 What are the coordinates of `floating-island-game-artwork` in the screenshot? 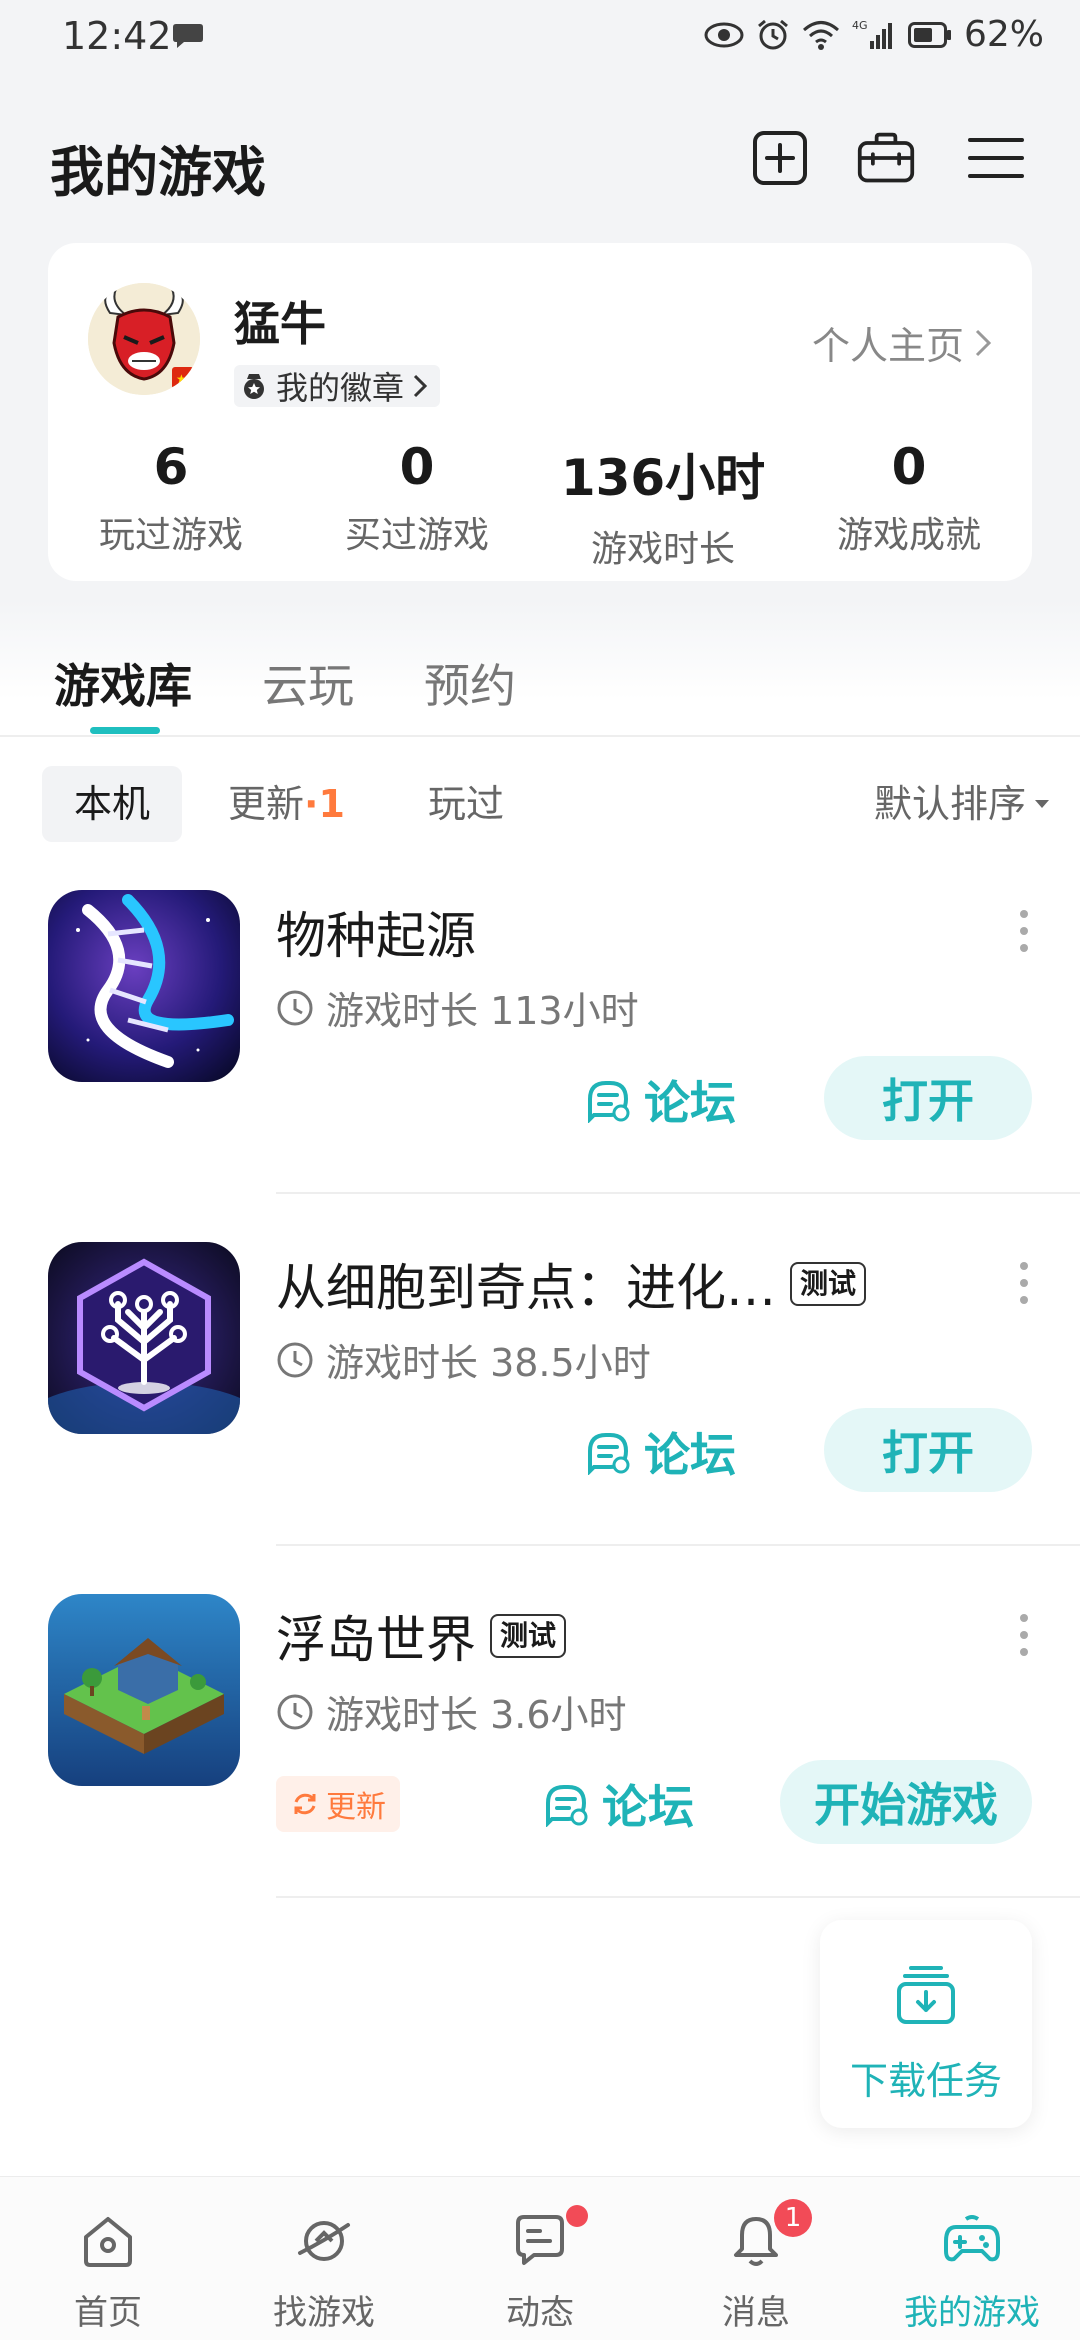 It's located at (144, 1690).